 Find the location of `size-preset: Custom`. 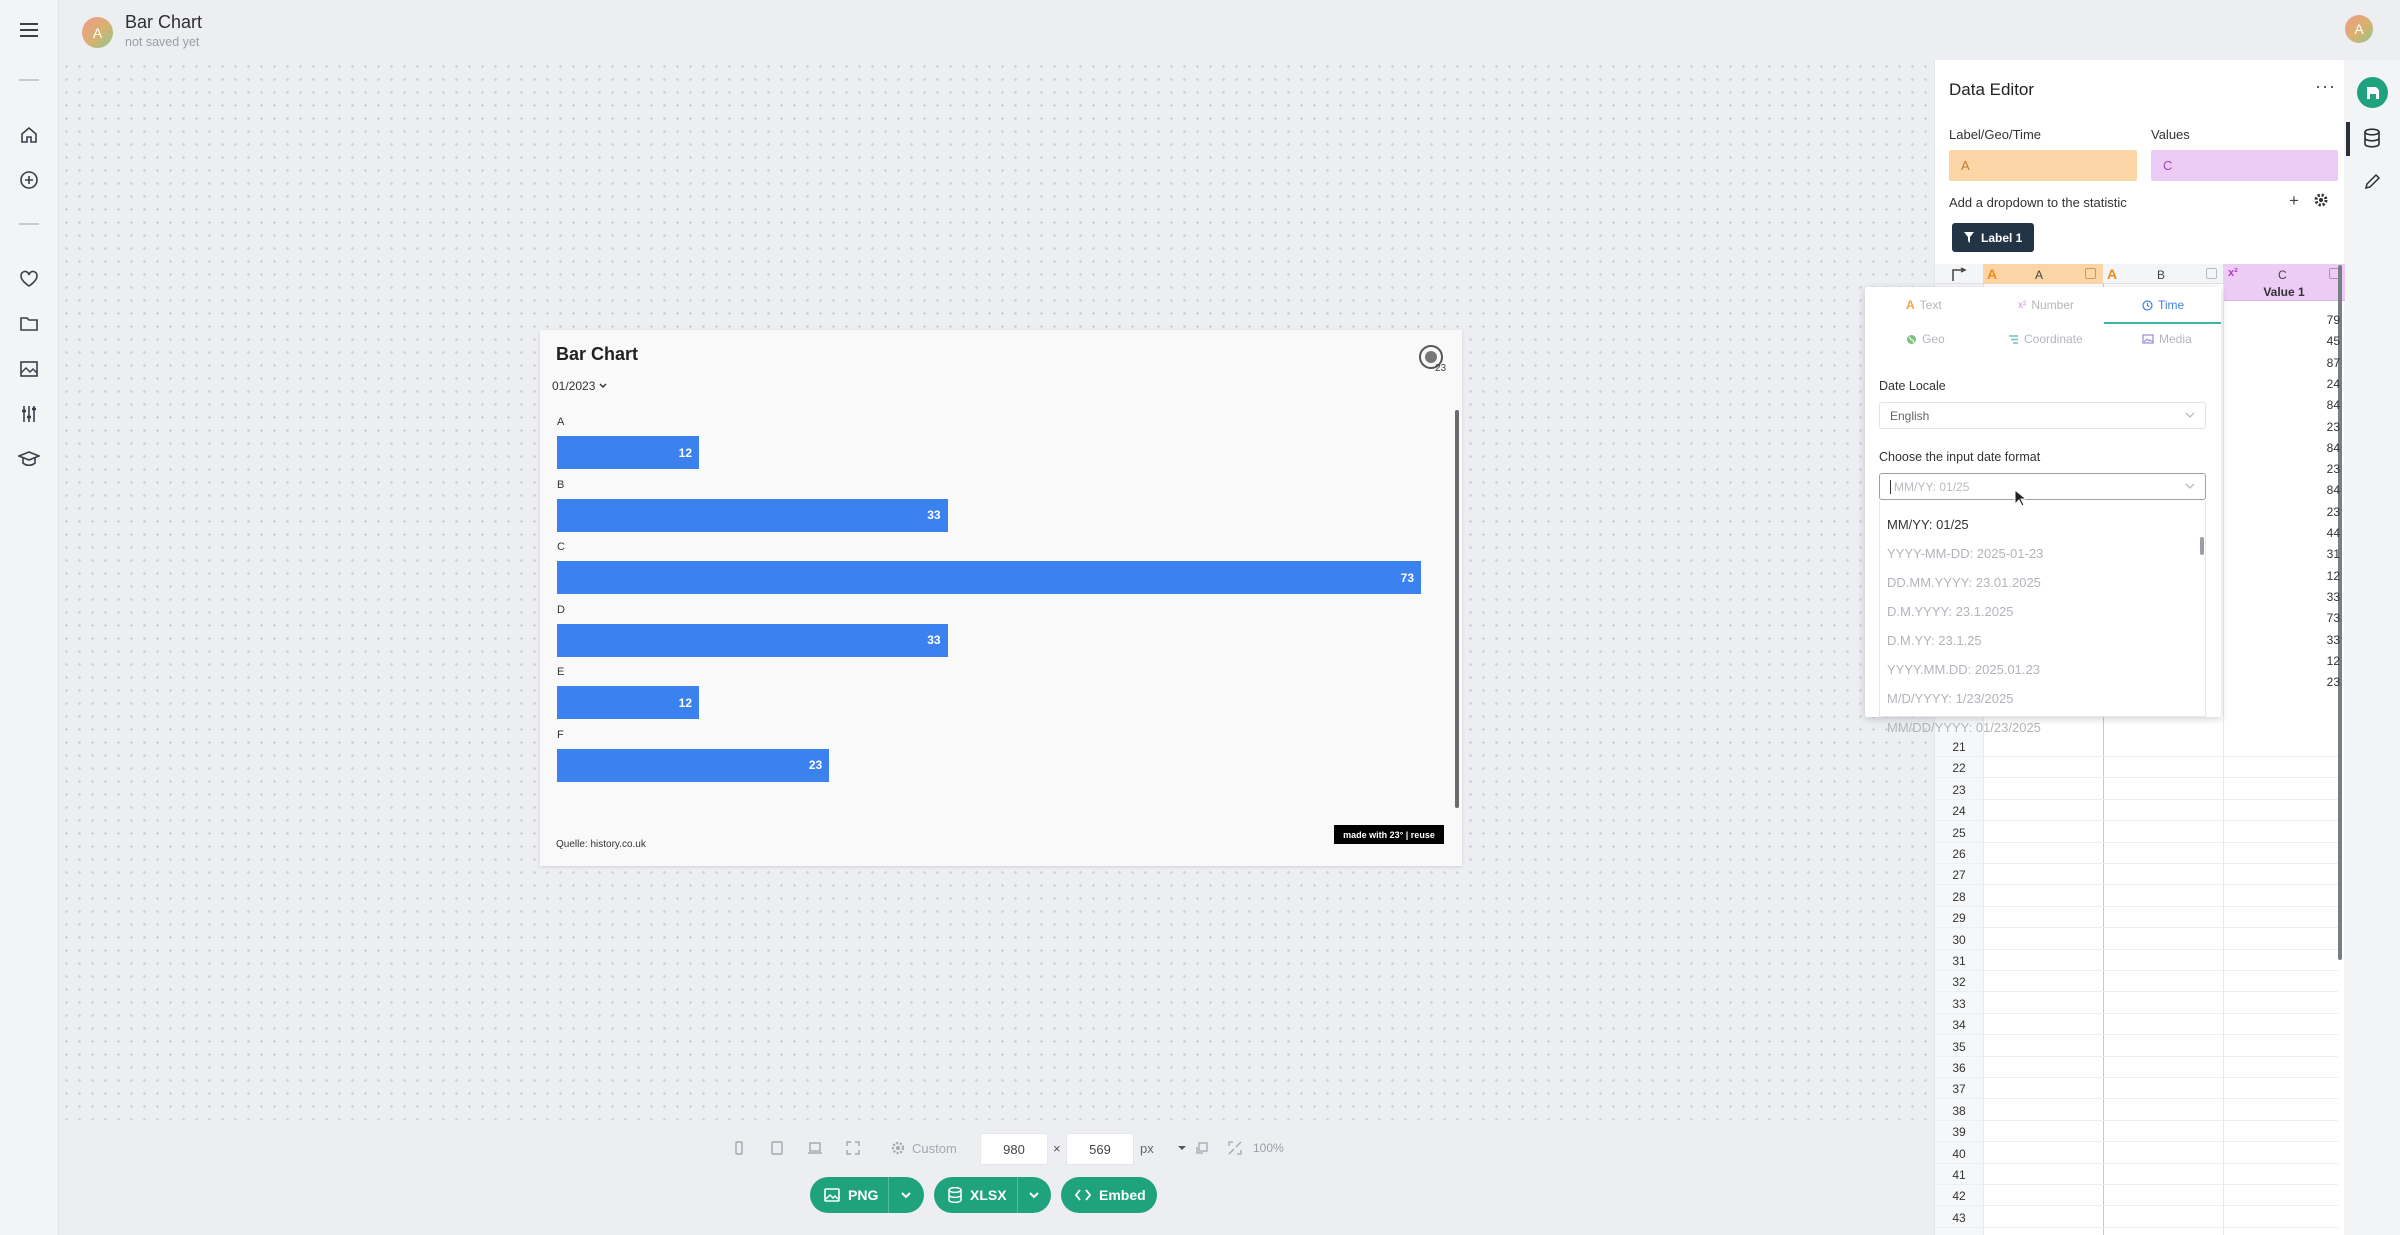

size-preset: Custom is located at coordinates (934, 1148).